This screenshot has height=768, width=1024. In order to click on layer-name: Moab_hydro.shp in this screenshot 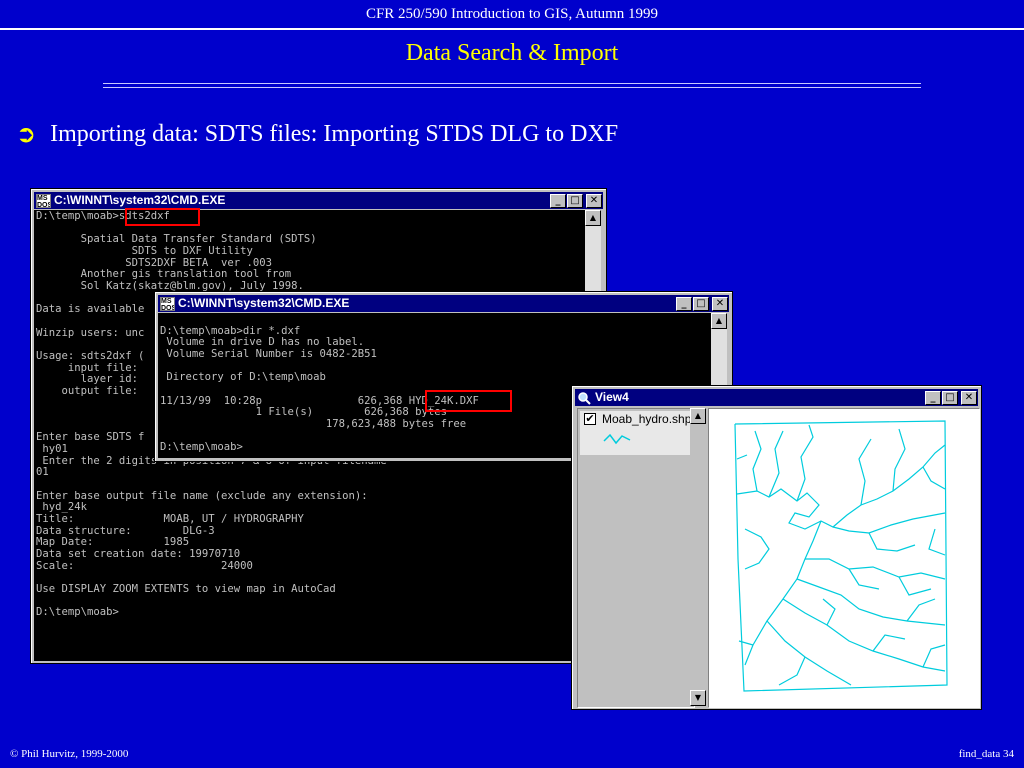, I will do `click(646, 419)`.